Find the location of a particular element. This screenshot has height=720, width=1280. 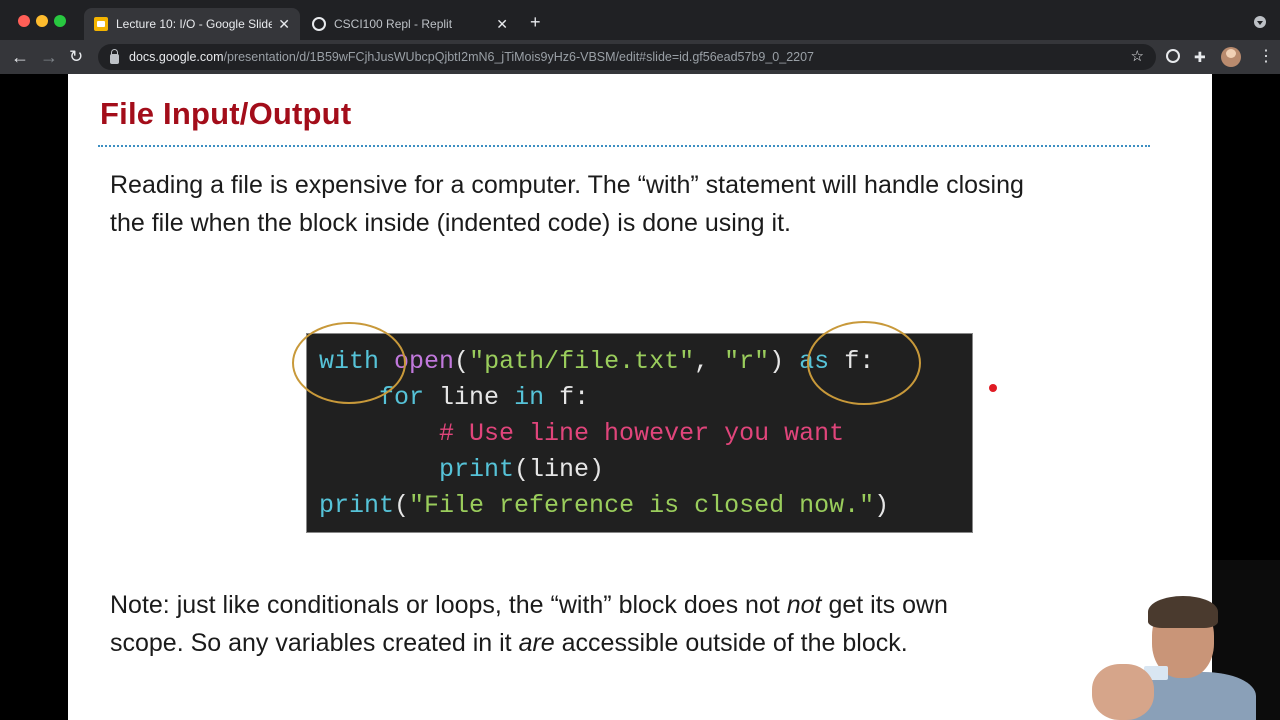

annotation-circle-with is located at coordinates (349, 363).